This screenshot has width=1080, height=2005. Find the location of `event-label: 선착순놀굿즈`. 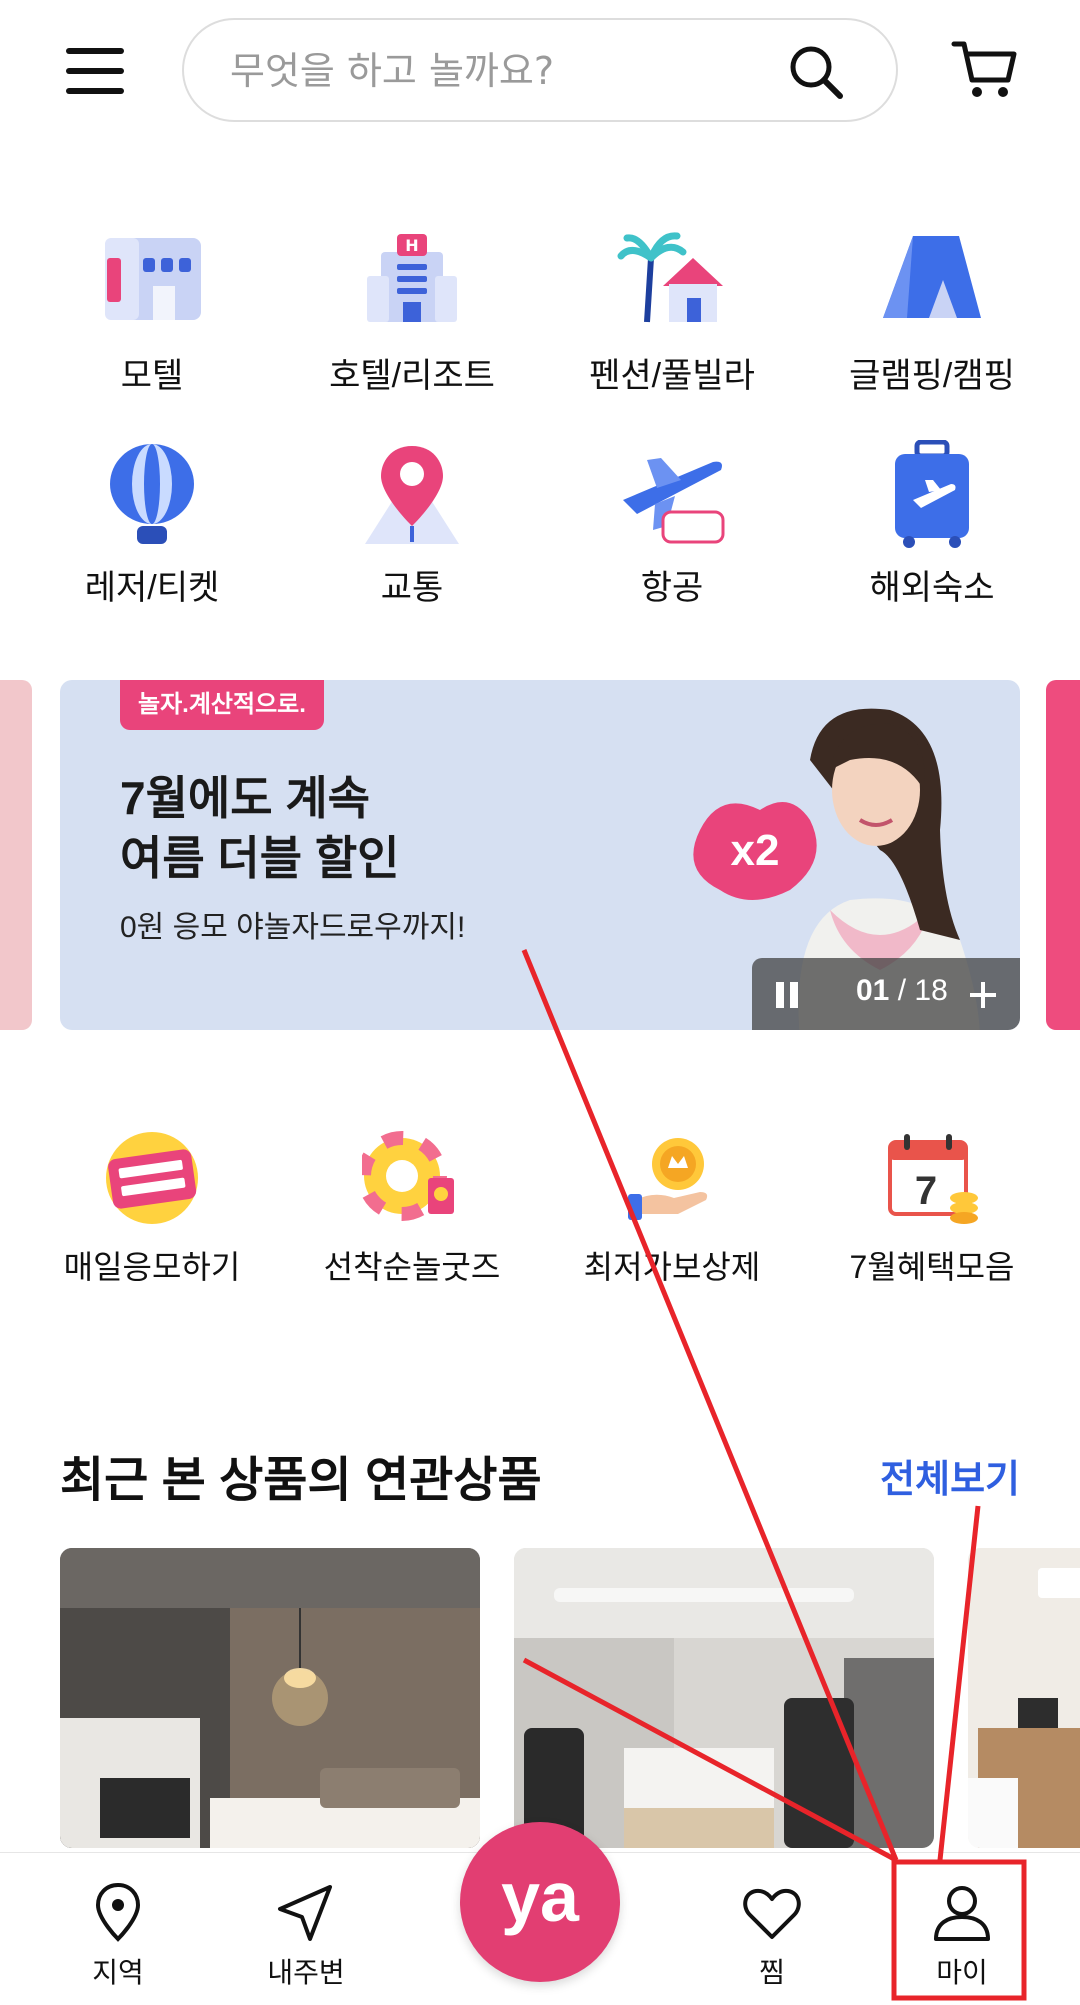

event-label: 선착순놀굿즈 is located at coordinates (412, 1267).